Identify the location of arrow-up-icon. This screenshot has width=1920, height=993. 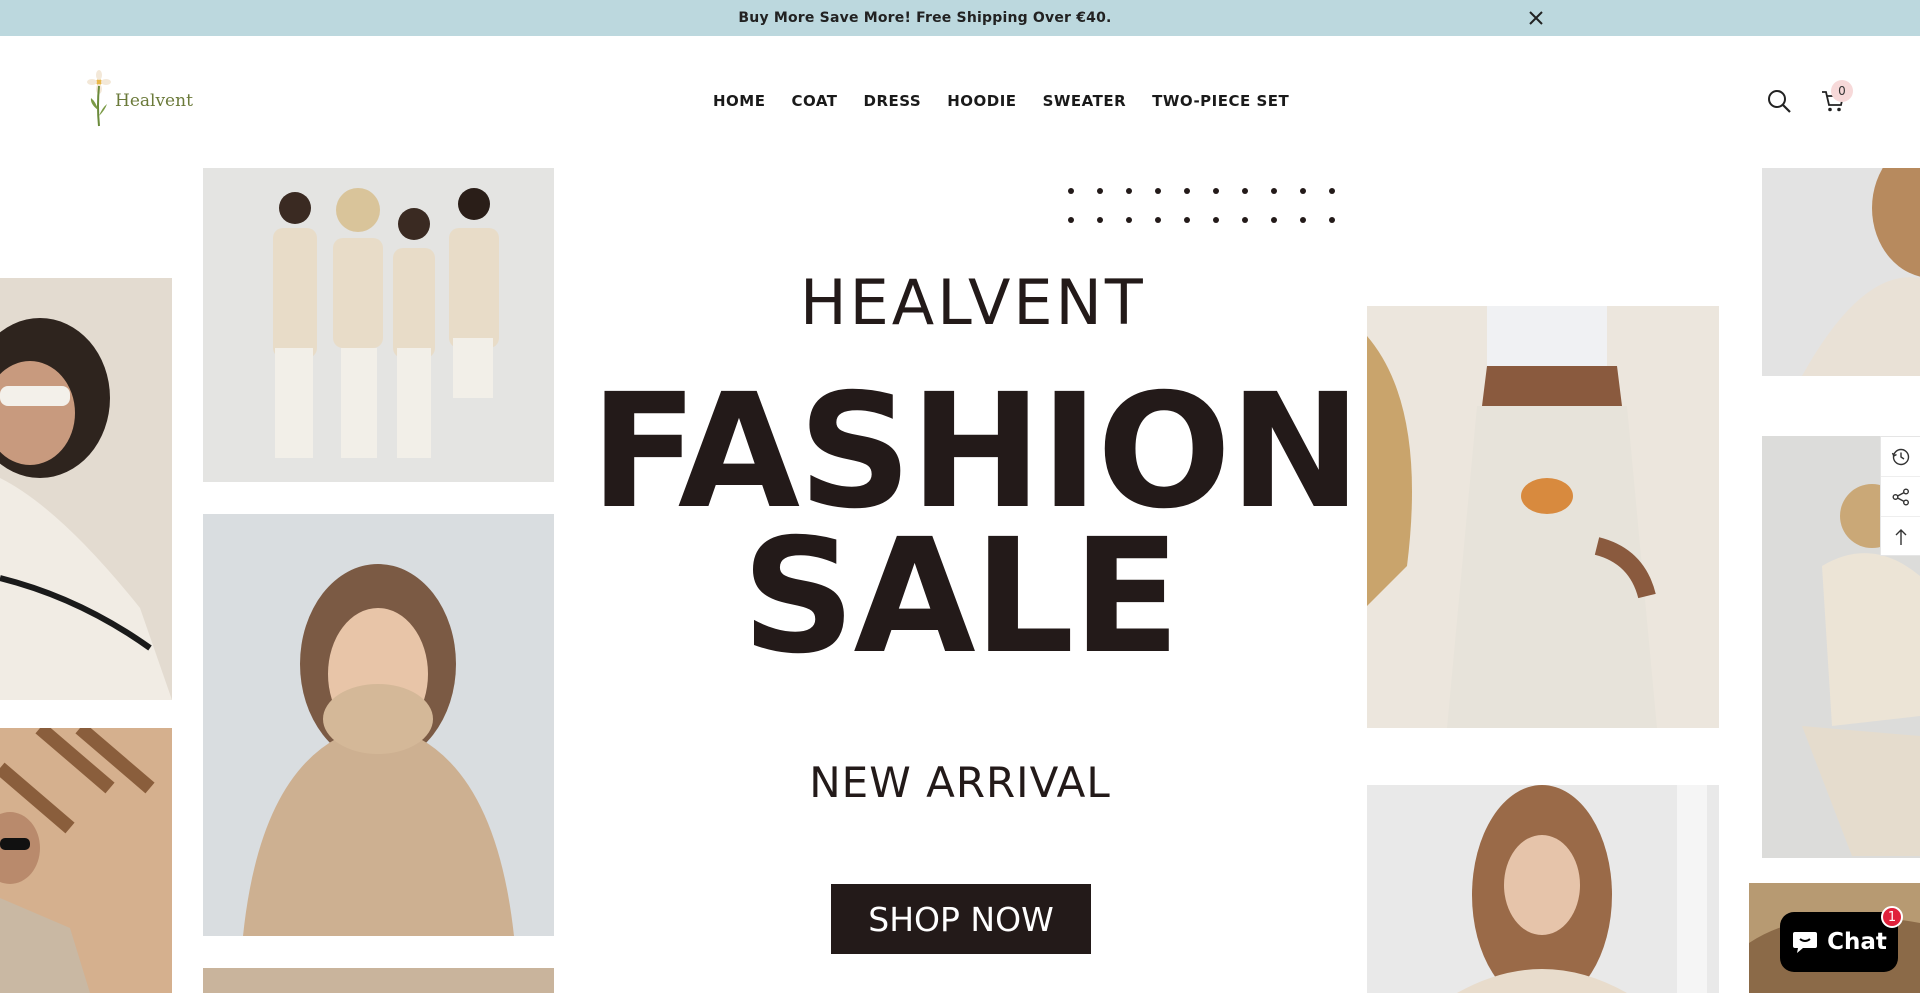
(1901, 537).